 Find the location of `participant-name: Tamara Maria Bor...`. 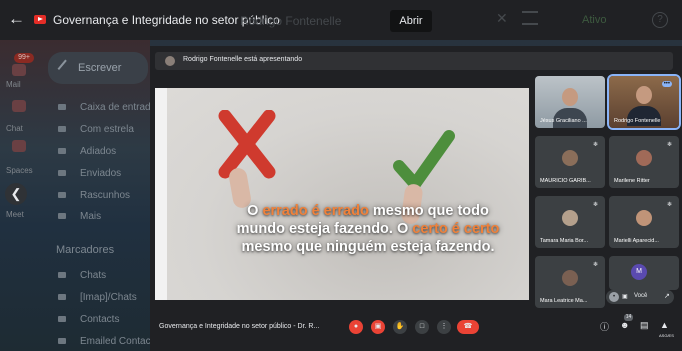

participant-name: Tamara Maria Bor... is located at coordinates (564, 241).